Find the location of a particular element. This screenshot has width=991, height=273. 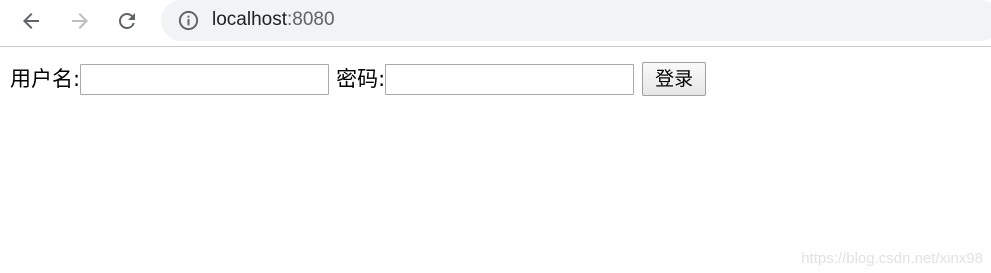

url-text: localhost:8080 is located at coordinates (273, 20).